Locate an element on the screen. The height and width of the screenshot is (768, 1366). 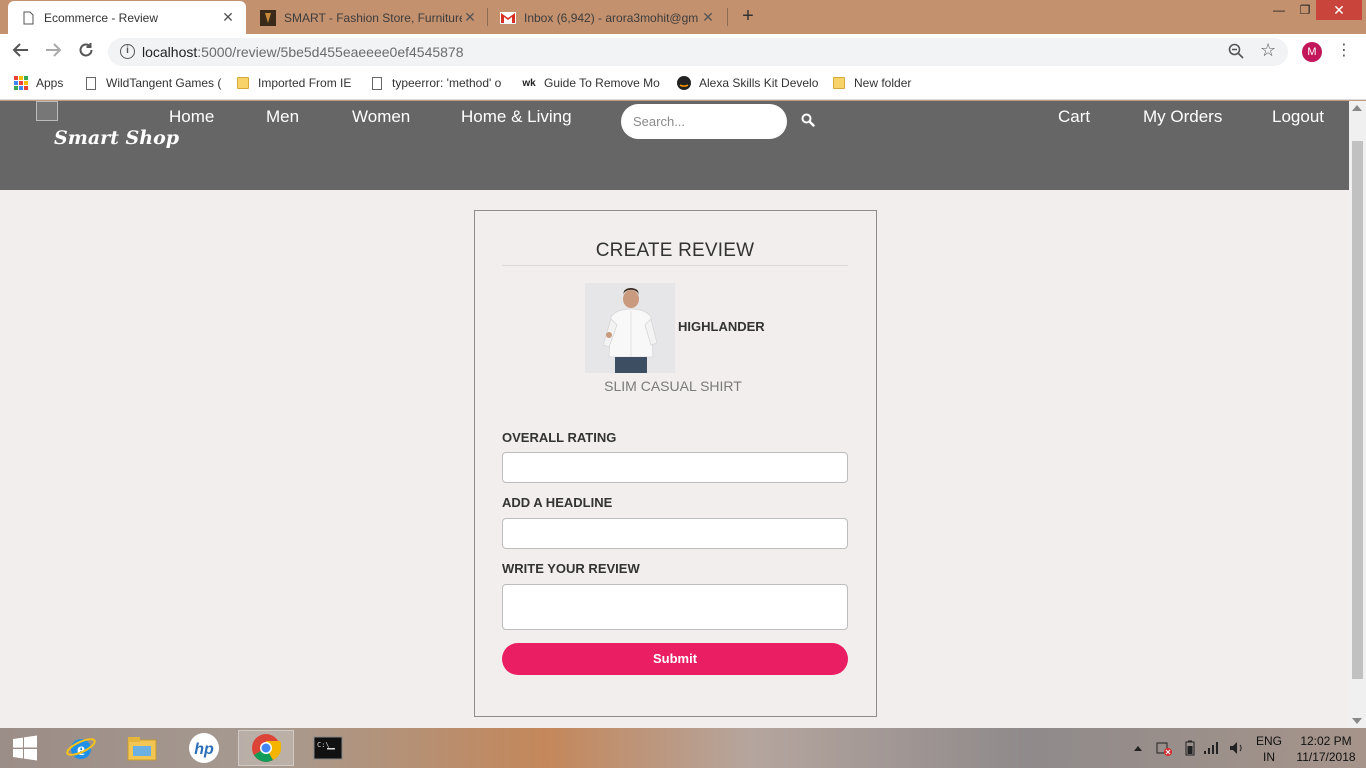
site-favicon-icon is located at coordinates (268, 17).